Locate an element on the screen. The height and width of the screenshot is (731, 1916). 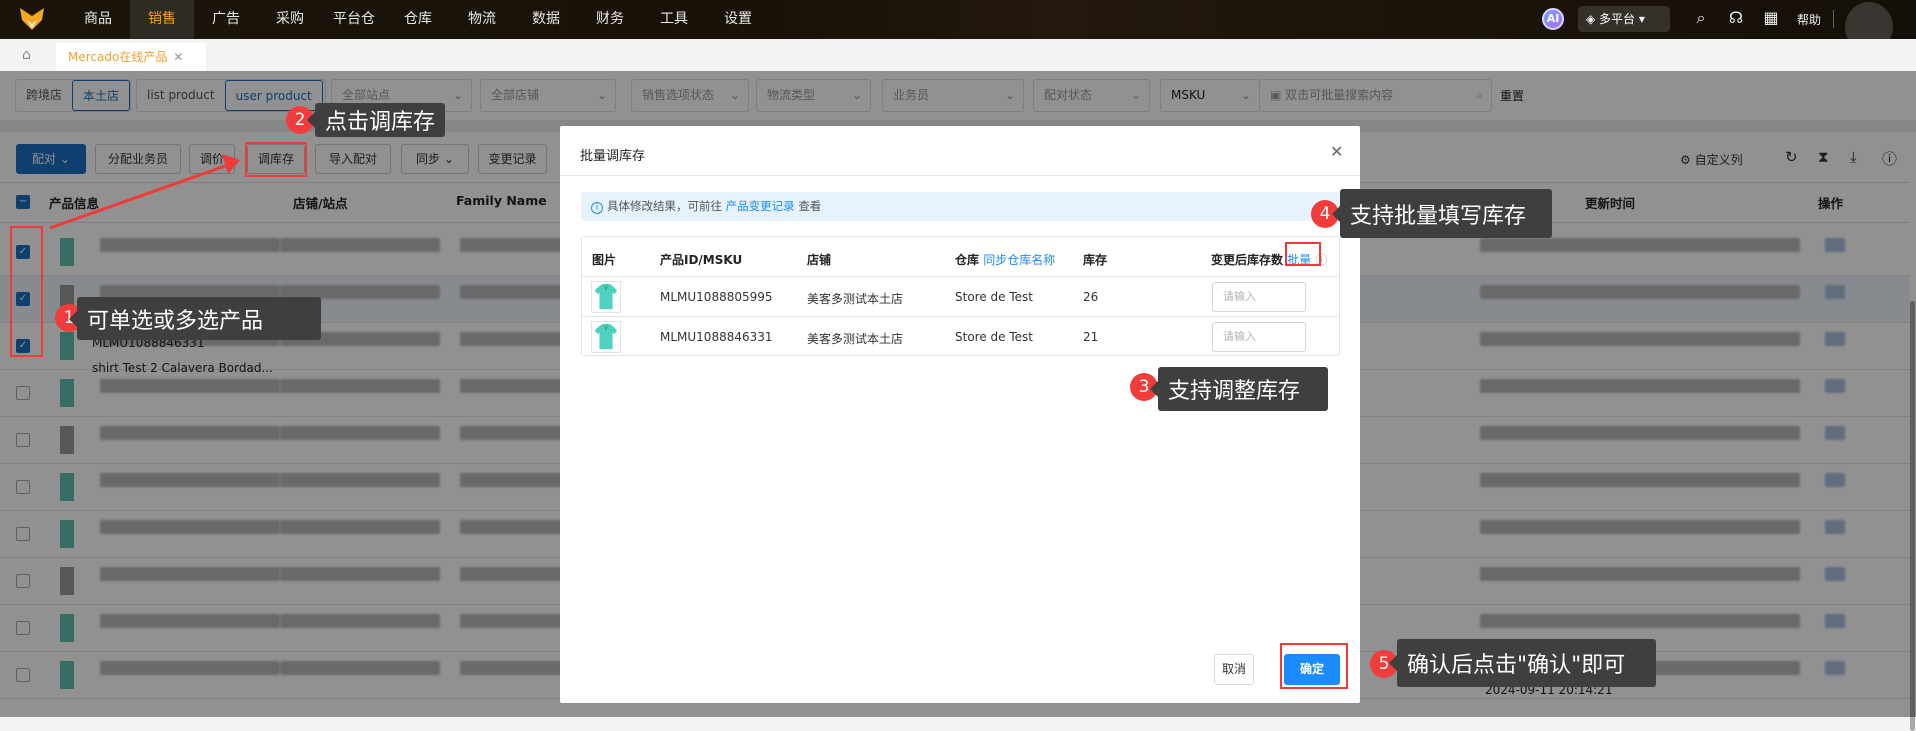
apps-grid-icon: ▦ is located at coordinates (1771, 17).